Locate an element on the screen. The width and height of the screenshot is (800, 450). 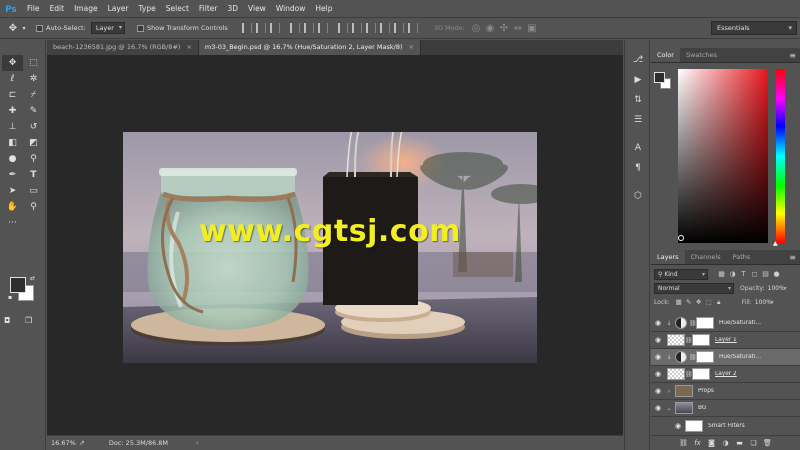
menu-file: File is located at coordinates (33, 8).